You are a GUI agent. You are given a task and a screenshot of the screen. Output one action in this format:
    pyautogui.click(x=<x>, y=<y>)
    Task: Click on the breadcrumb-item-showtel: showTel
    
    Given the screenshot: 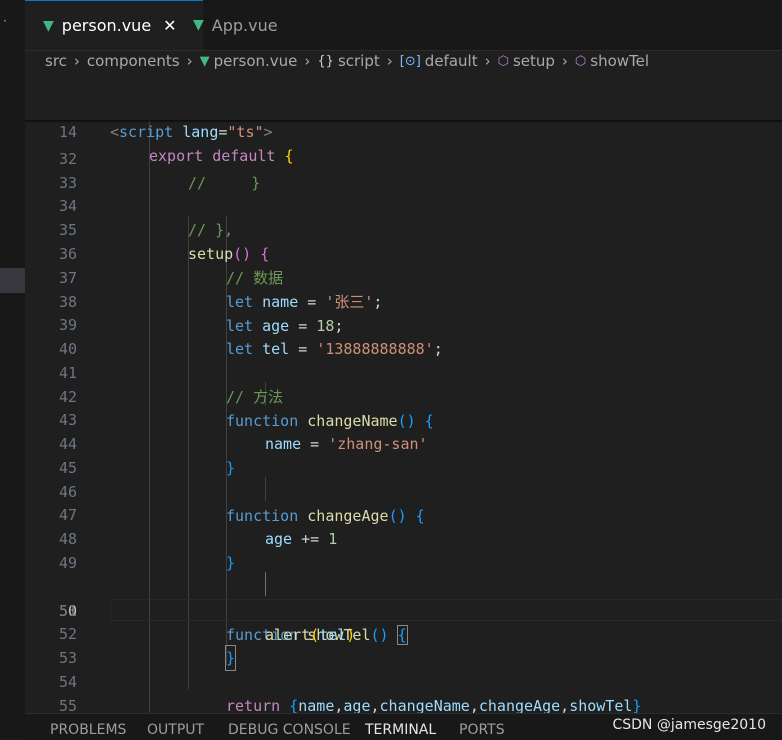 What is the action you would take?
    pyautogui.click(x=619, y=61)
    